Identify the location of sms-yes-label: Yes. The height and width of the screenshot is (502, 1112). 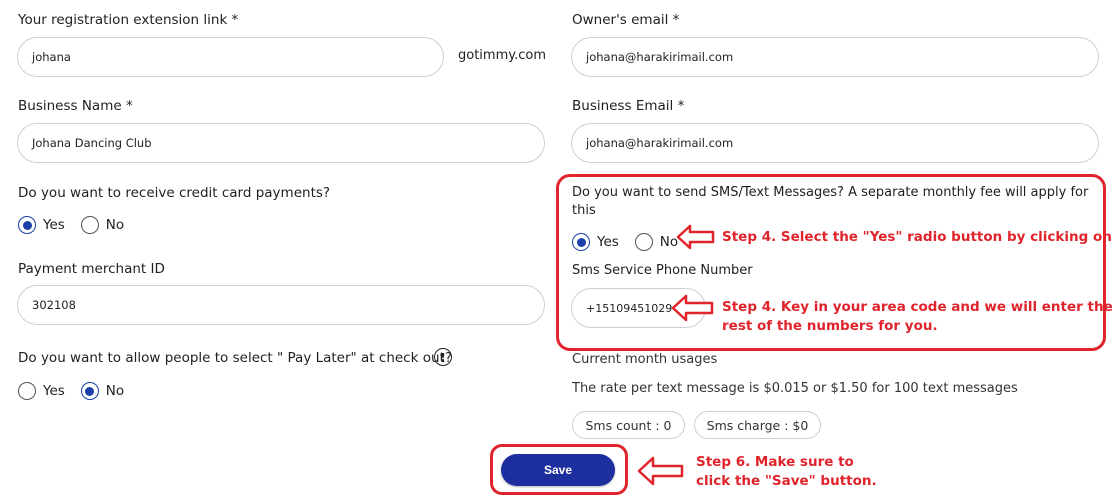
(608, 242).